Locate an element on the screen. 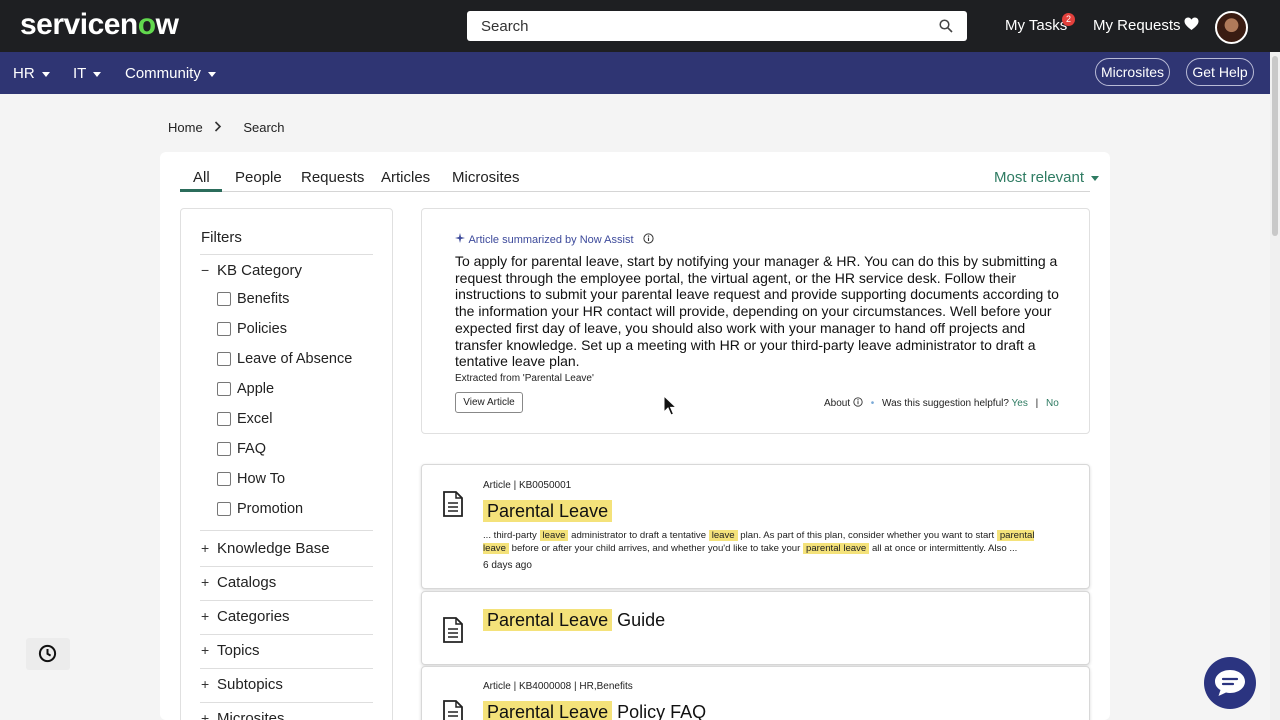 Image resolution: width=1280 pixels, height=720 pixels. tab-requests: Requests is located at coordinates (332, 177).